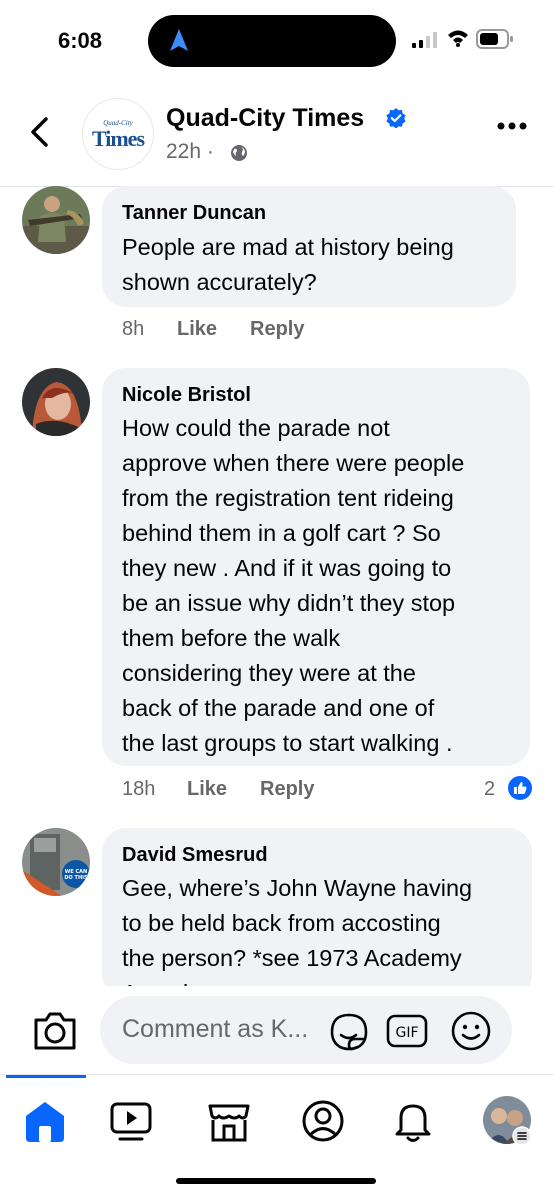 The image size is (554, 1201). I want to click on post-header: Quad-City Times Quad-City Times 22h ·, so click(277, 135).